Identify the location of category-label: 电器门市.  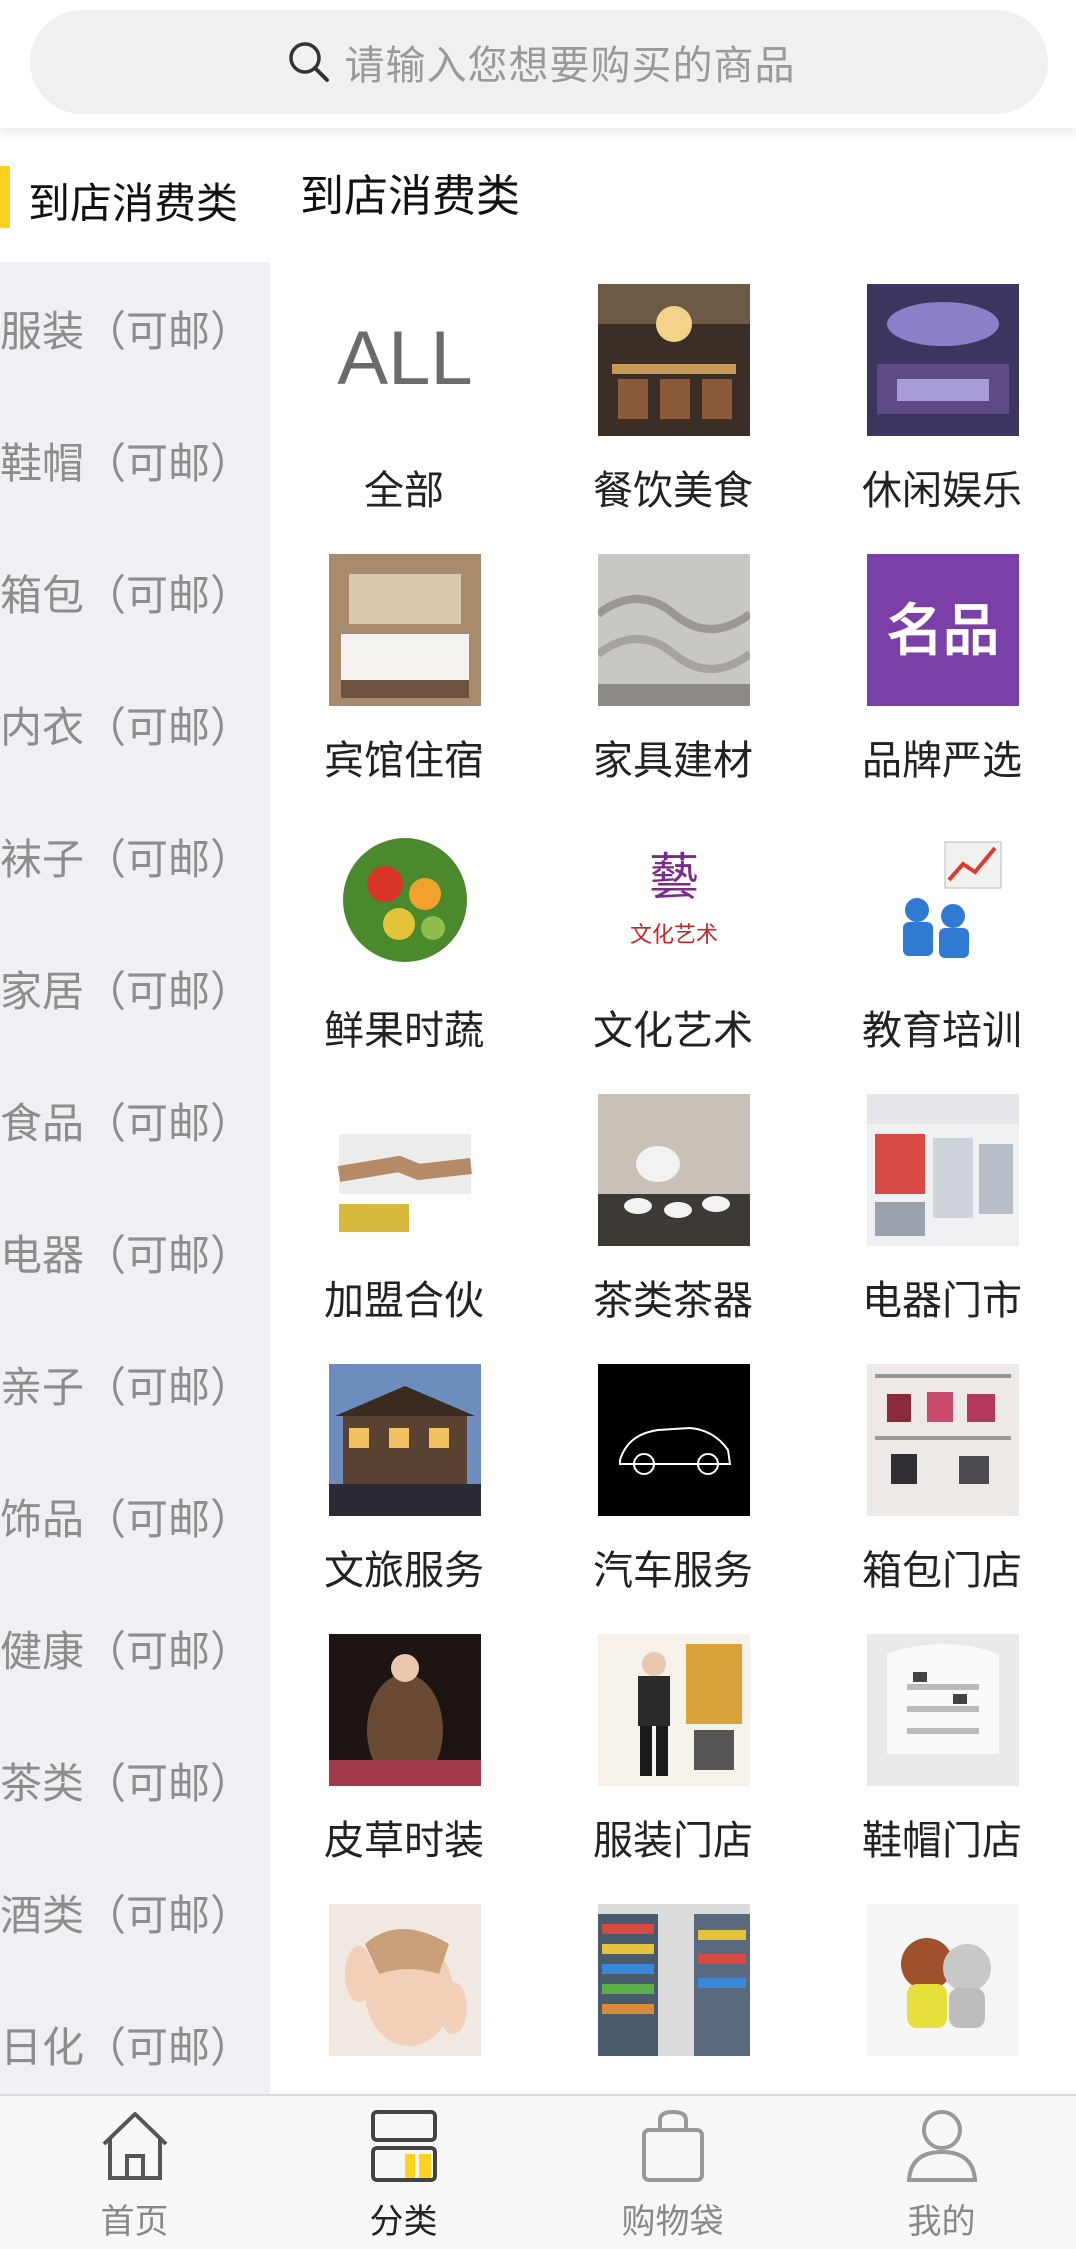
(942, 1301).